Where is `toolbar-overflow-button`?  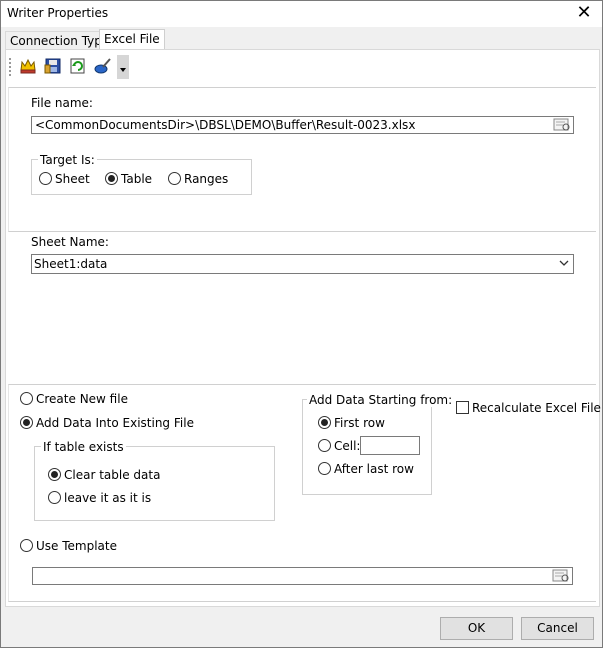 toolbar-overflow-button is located at coordinates (123, 67).